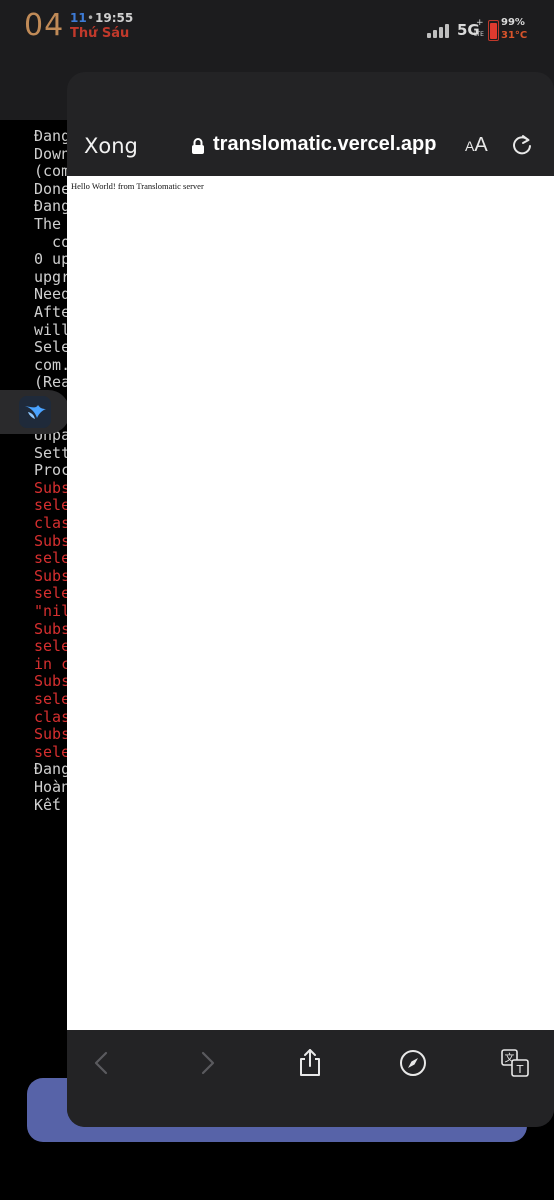 The image size is (554, 1200). I want to click on terminal-line: Hoàn, so click(52, 786).